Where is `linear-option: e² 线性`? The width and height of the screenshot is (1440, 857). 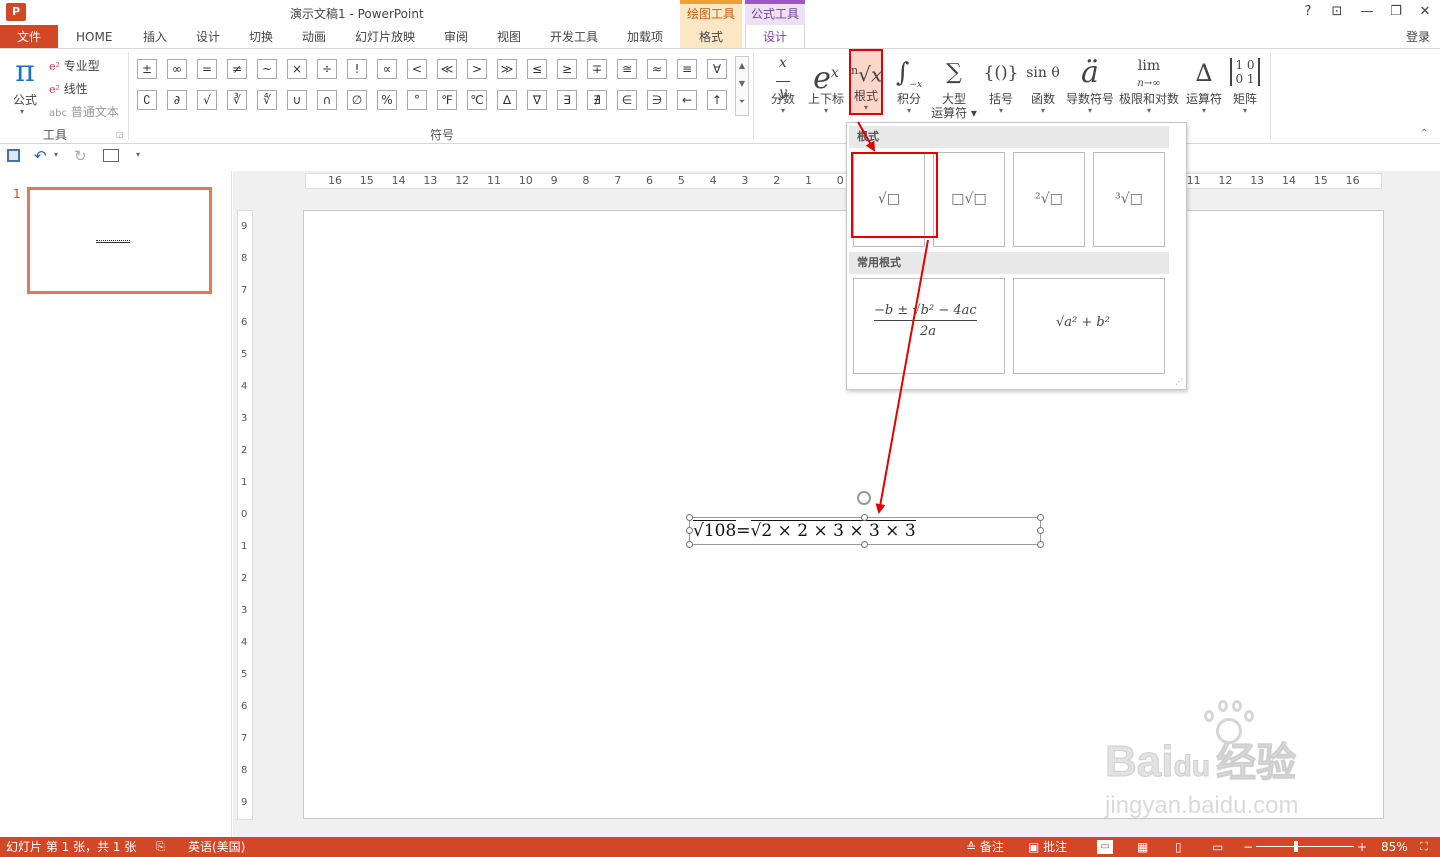
linear-option: e² 线性 is located at coordinates (68, 88).